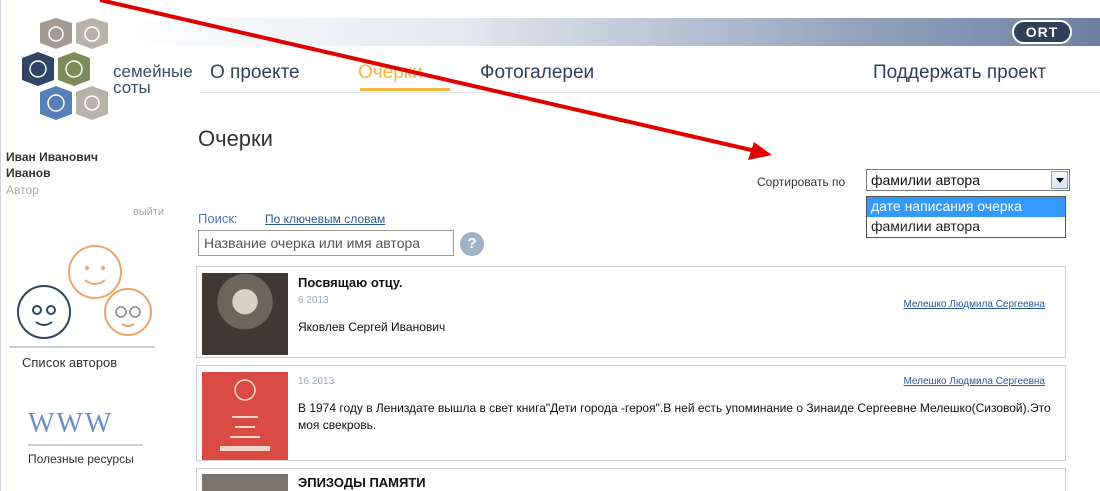 The image size is (1100, 491). What do you see at coordinates (82, 347) in the screenshot?
I see `authors-divider` at bounding box center [82, 347].